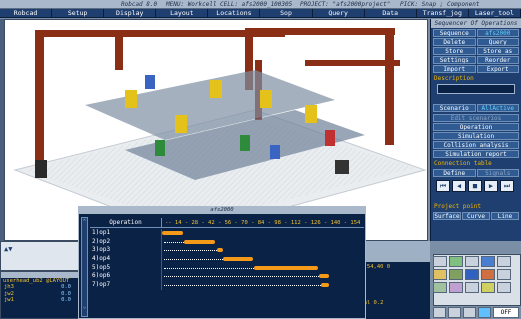 The image size is (521, 319). I want to click on gantt-scrollbar: ⌃ ⌄, so click(84, 267).